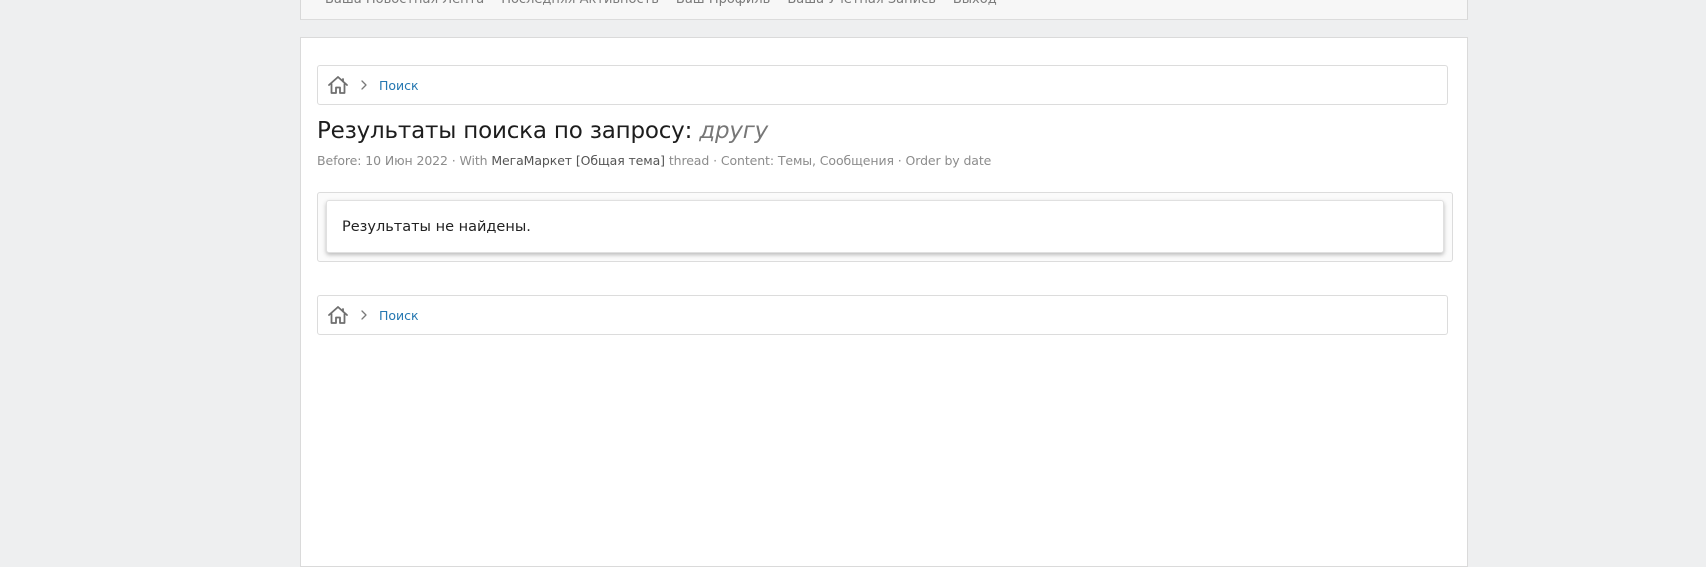 The height and width of the screenshot is (567, 1706). I want to click on results-block: Результаты не найдены., so click(885, 227).